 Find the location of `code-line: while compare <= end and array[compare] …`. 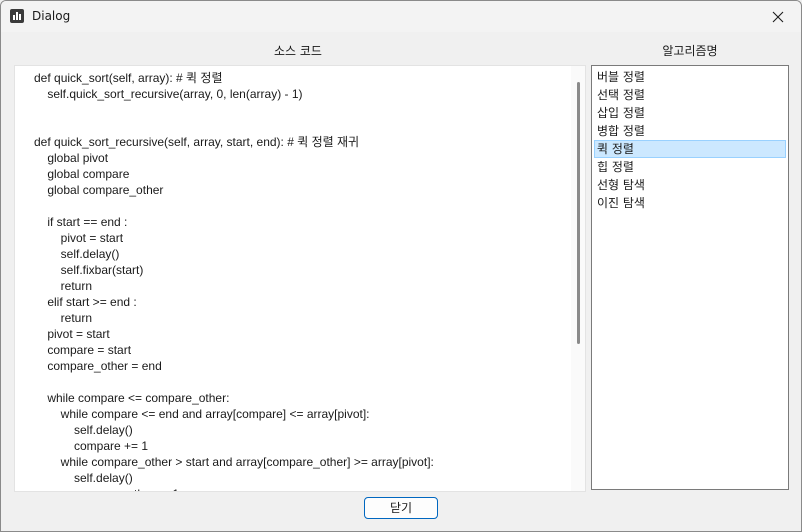

code-line: while compare <= end and array[compare] … is located at coordinates (202, 414).